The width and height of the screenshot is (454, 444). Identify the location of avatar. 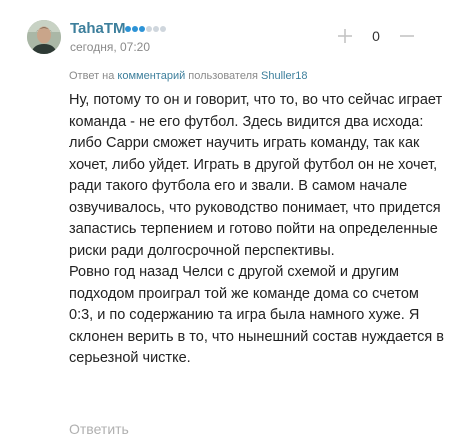
(44, 37).